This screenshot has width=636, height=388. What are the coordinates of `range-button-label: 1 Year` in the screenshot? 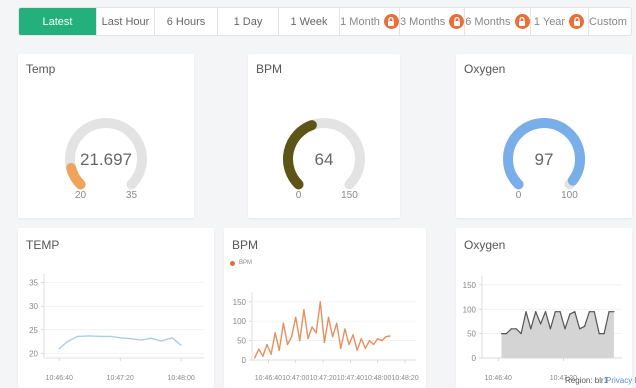 It's located at (549, 21).